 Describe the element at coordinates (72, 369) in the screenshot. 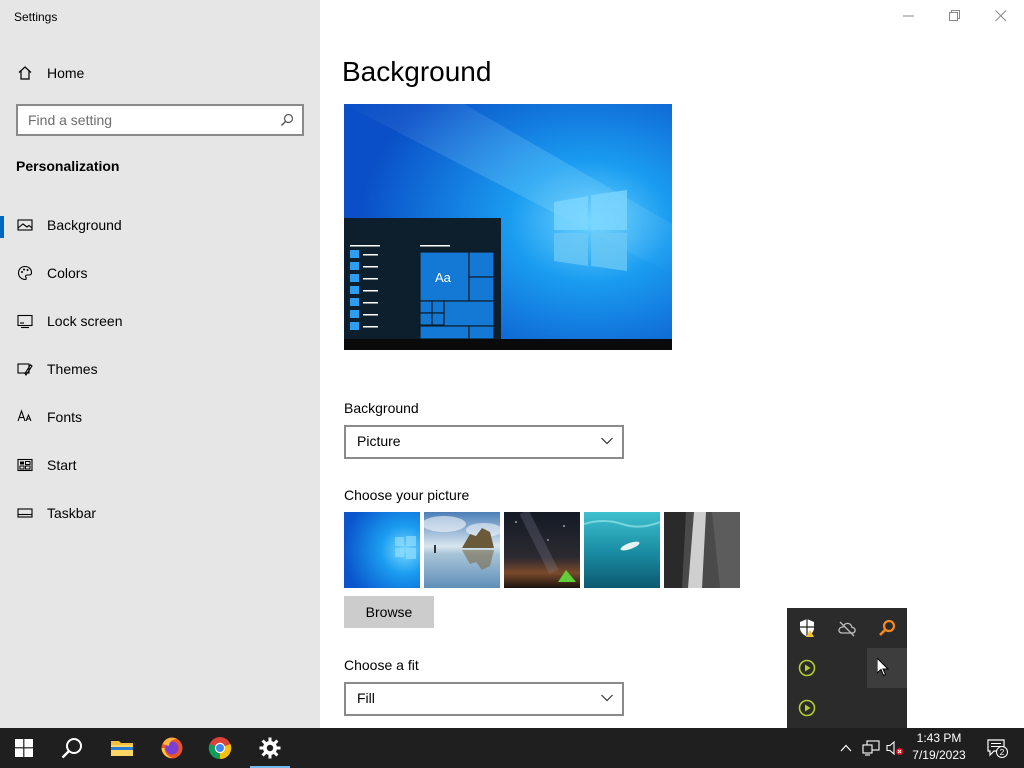

I see `sidebar-item-label: Themes` at that location.